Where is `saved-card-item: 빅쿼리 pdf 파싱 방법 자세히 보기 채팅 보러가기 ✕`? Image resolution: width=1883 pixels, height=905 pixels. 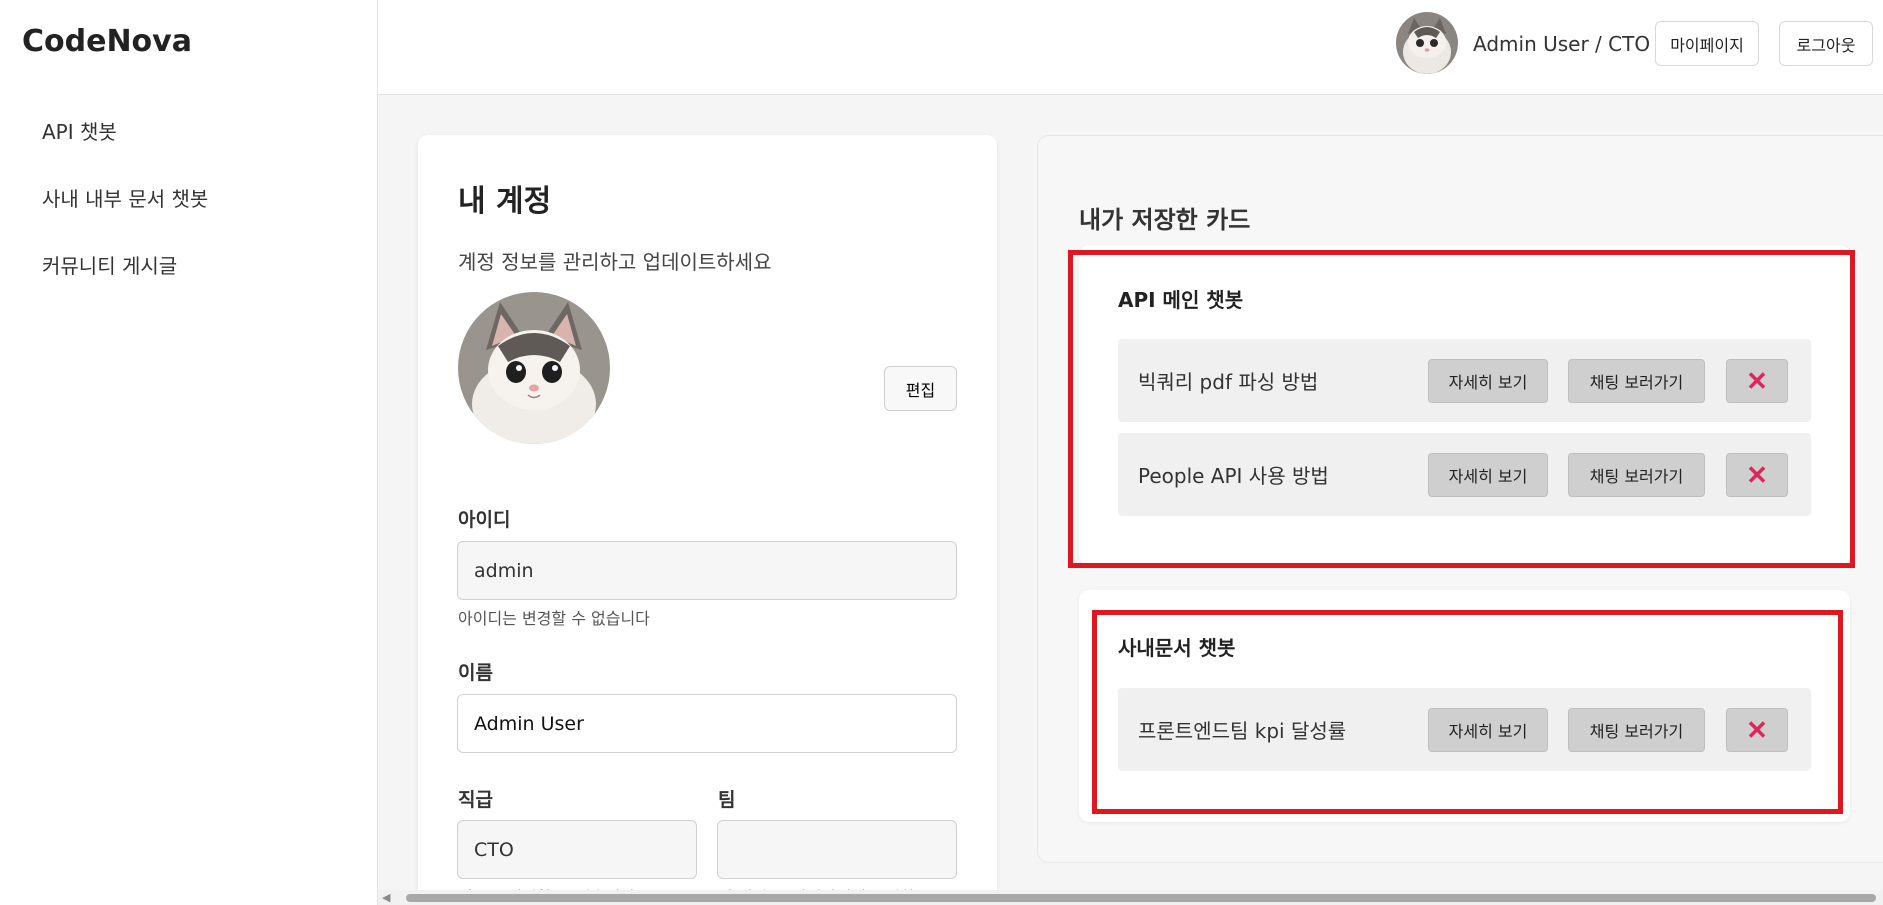 saved-card-item: 빅쿼리 pdf 파싱 방법 자세히 보기 채팅 보러가기 ✕ is located at coordinates (1464, 380).